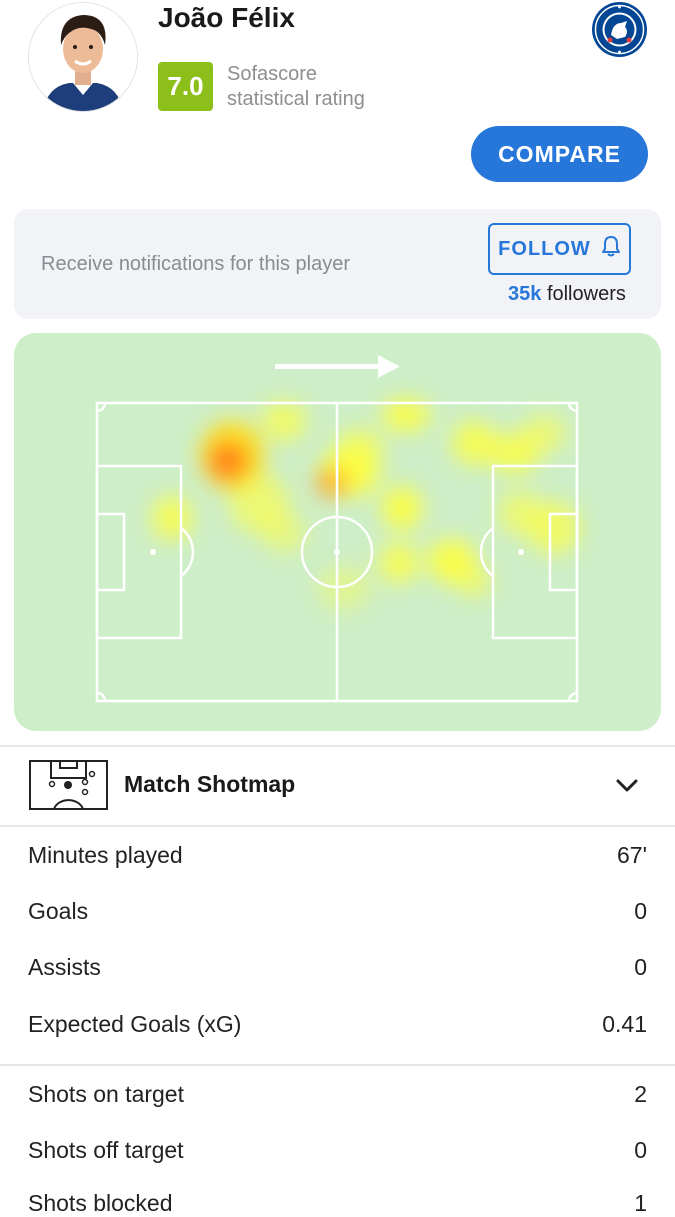 This screenshot has height=1217, width=675. I want to click on notifications-text: Receive notifications for this player, so click(196, 264).